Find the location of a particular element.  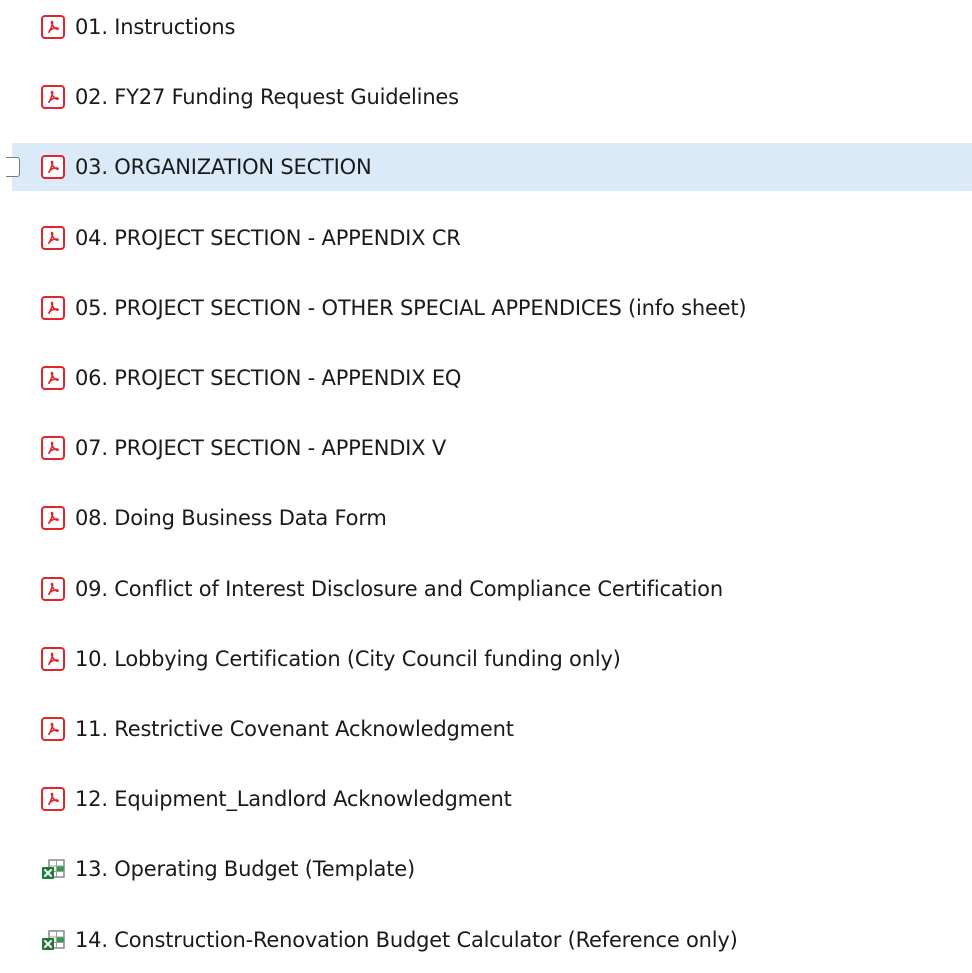

file-name: 07. PROJECT SECTION - APPENDIX V is located at coordinates (260, 448).